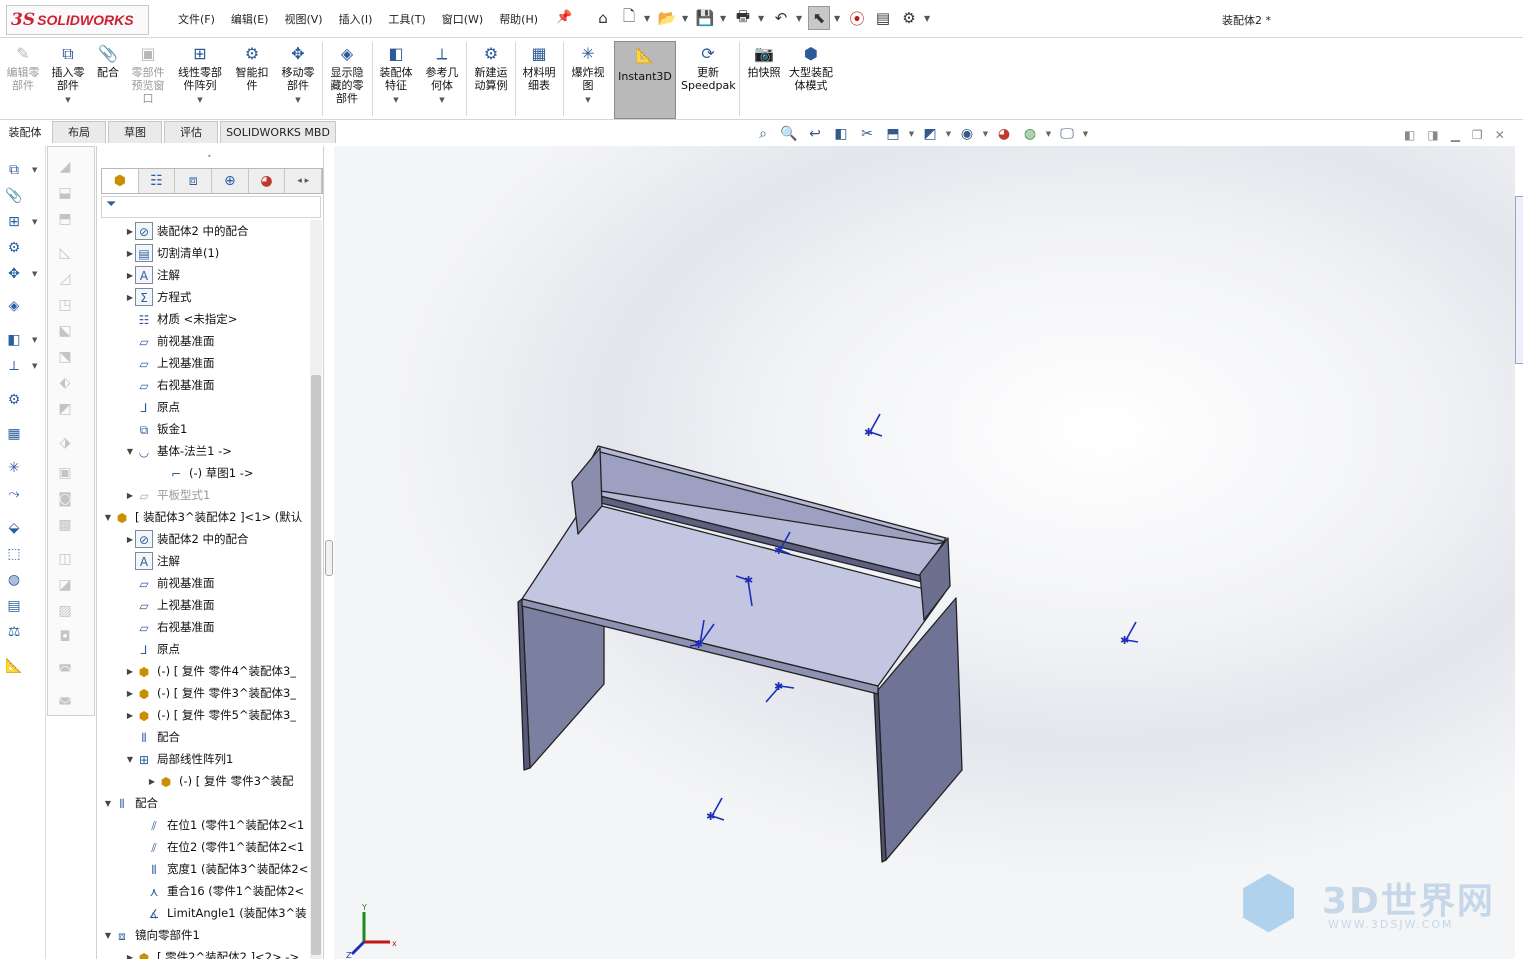  What do you see at coordinates (819, 18) in the screenshot?
I see `select-pointer-icon: ⬉` at bounding box center [819, 18].